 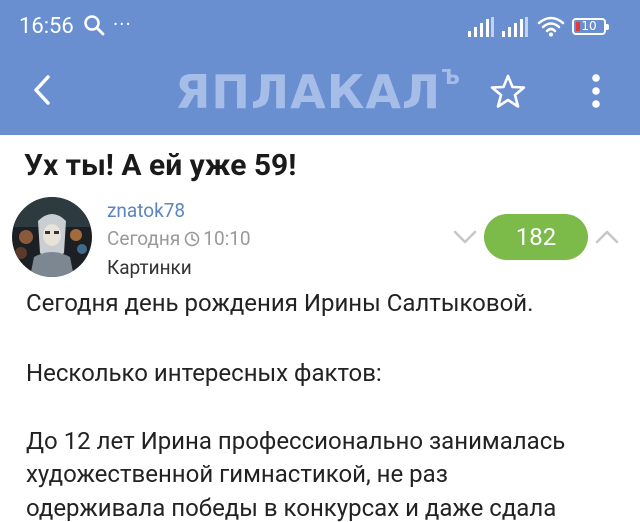 What do you see at coordinates (227, 238) in the screenshot?
I see `post-time: 10:10` at bounding box center [227, 238].